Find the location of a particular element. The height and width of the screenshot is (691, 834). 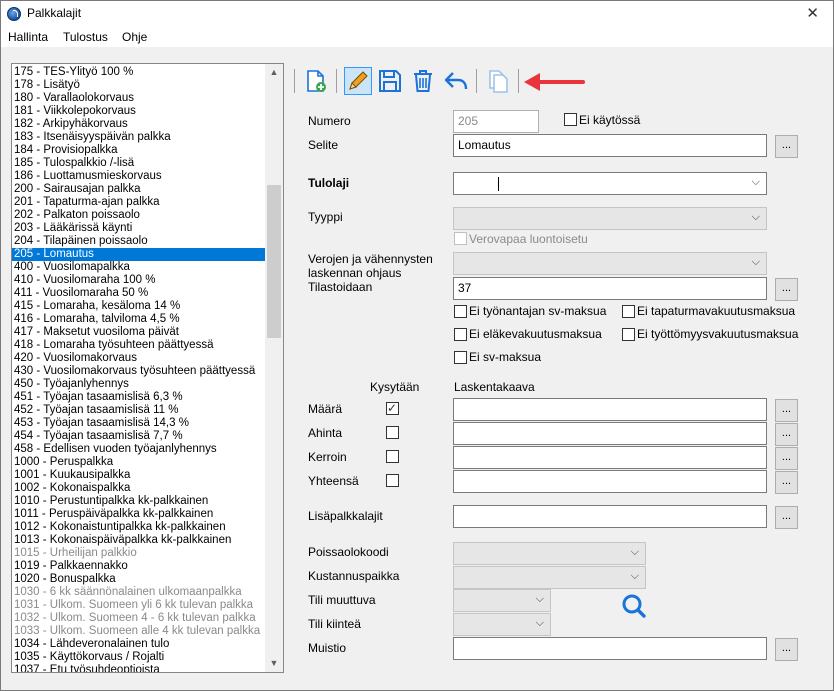

verovapaa-checkbox is located at coordinates (460, 238).